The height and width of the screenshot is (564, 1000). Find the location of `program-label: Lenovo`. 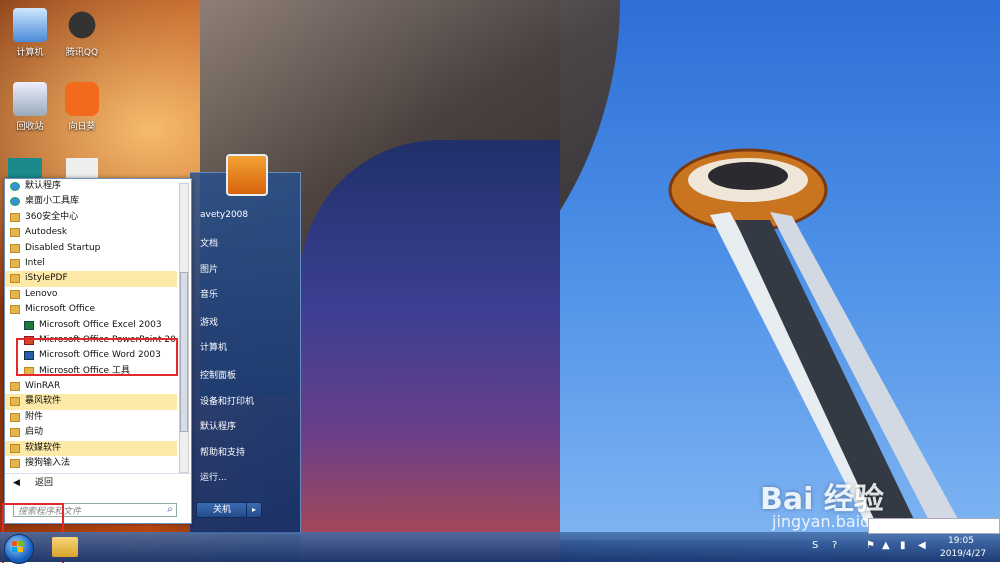

program-label: Lenovo is located at coordinates (41, 293).